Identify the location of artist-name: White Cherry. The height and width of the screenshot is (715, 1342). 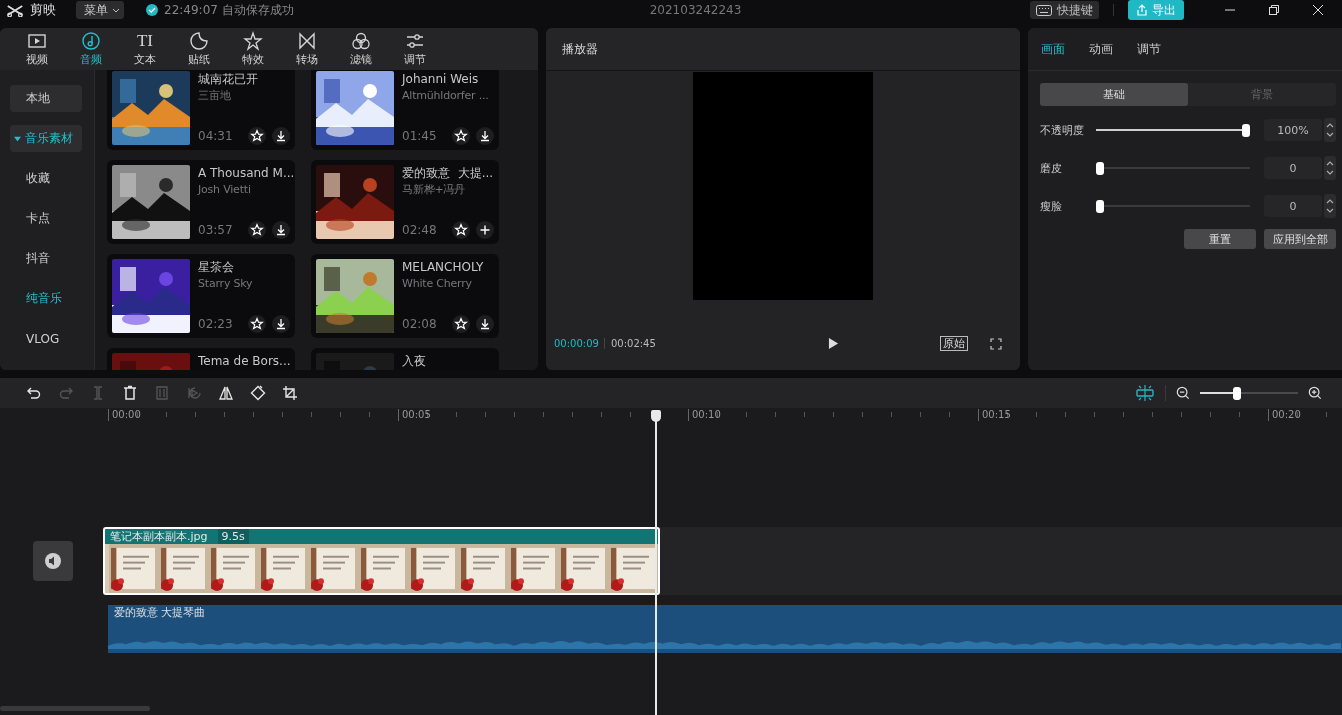
(437, 284).